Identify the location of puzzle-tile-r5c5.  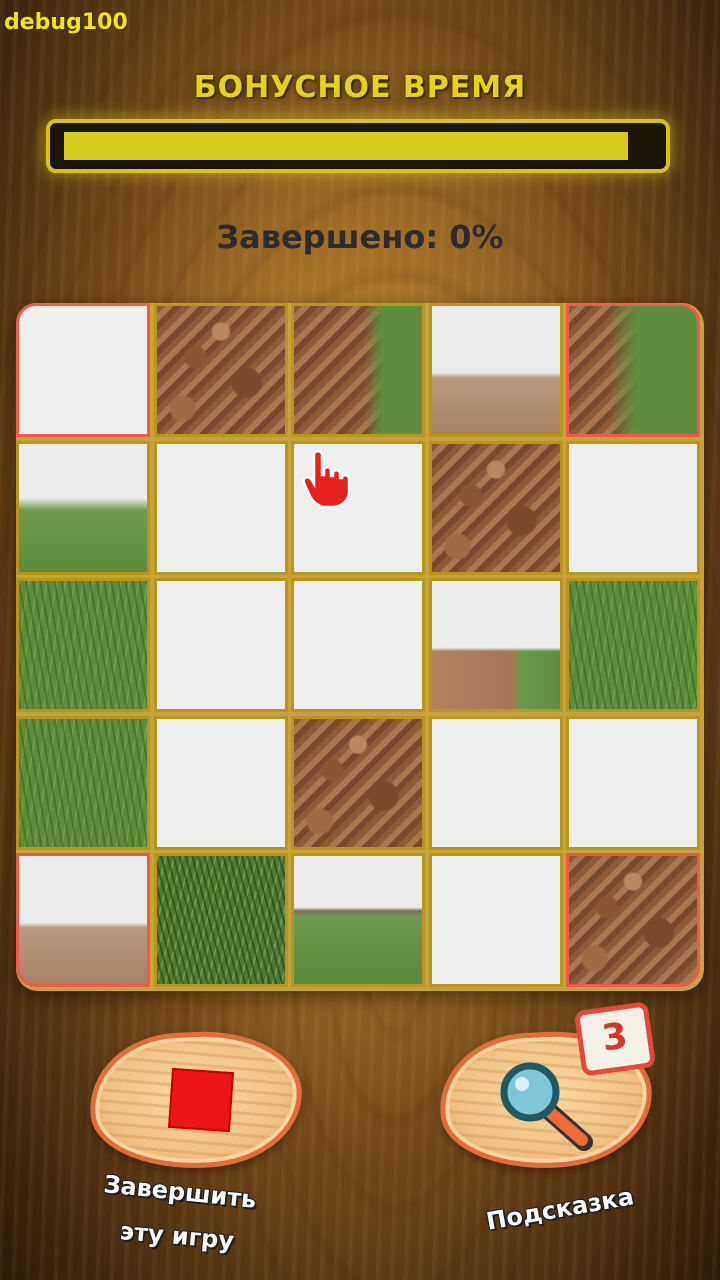
(633, 920).